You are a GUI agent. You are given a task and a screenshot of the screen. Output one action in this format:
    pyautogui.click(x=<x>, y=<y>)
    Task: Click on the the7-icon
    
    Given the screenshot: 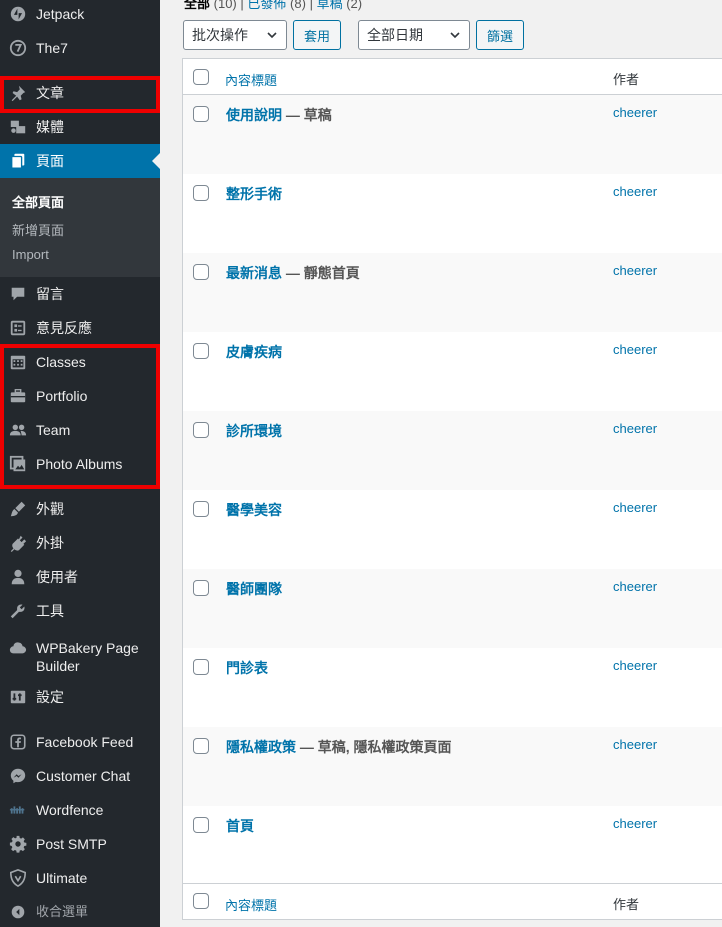 What is the action you would take?
    pyautogui.click(x=18, y=48)
    